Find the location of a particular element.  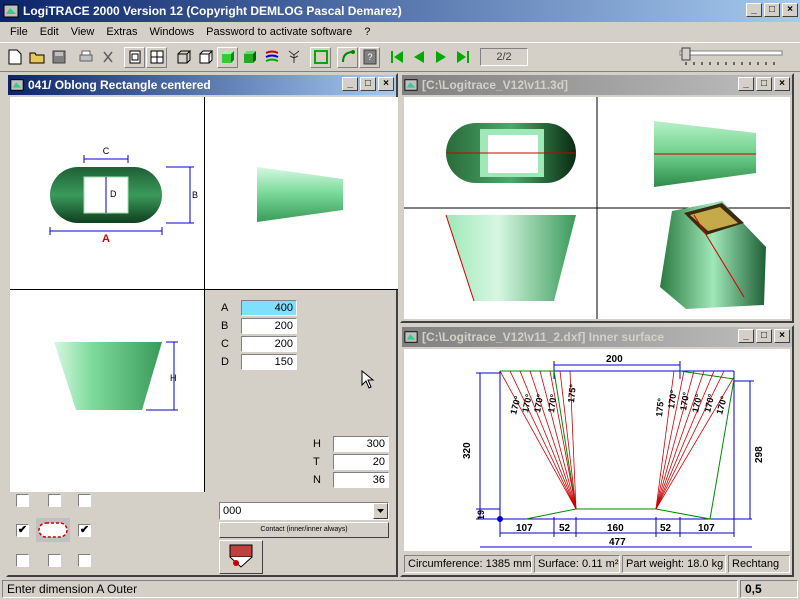

color-render-icon is located at coordinates (271, 57).